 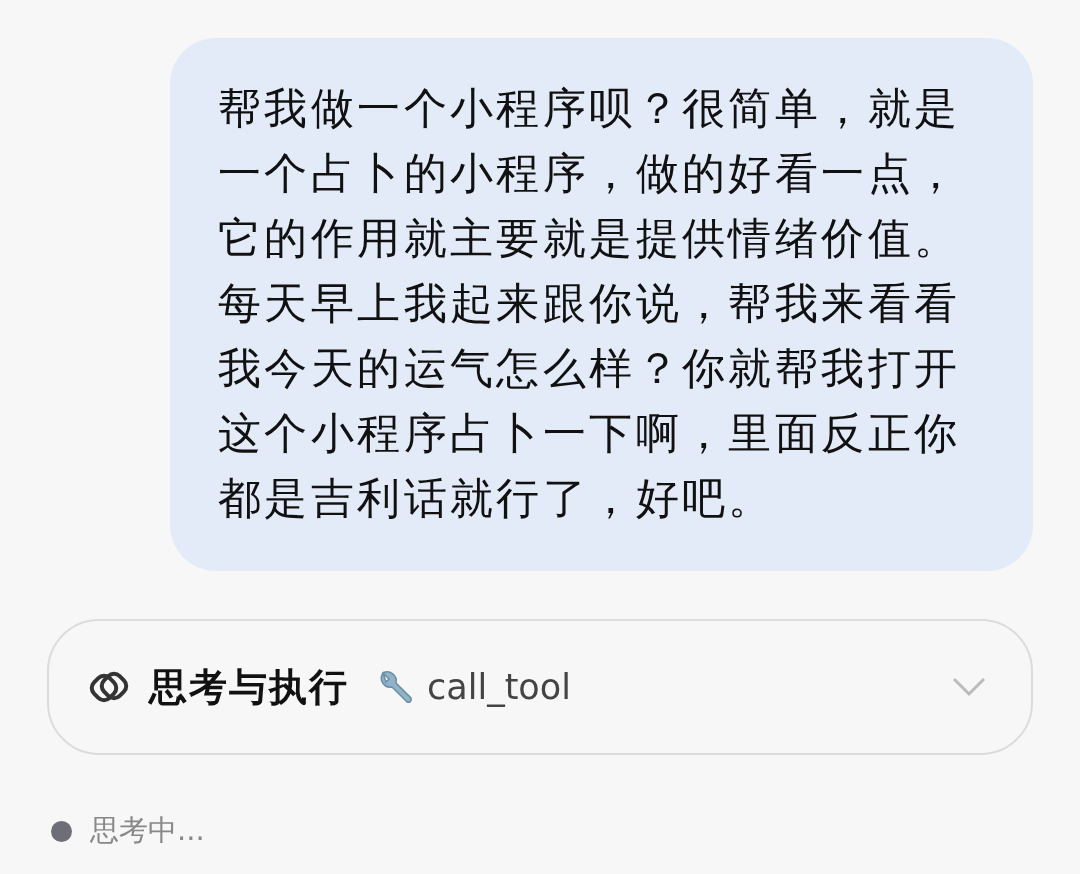 I want to click on chevron-icon, so click(x=969, y=687).